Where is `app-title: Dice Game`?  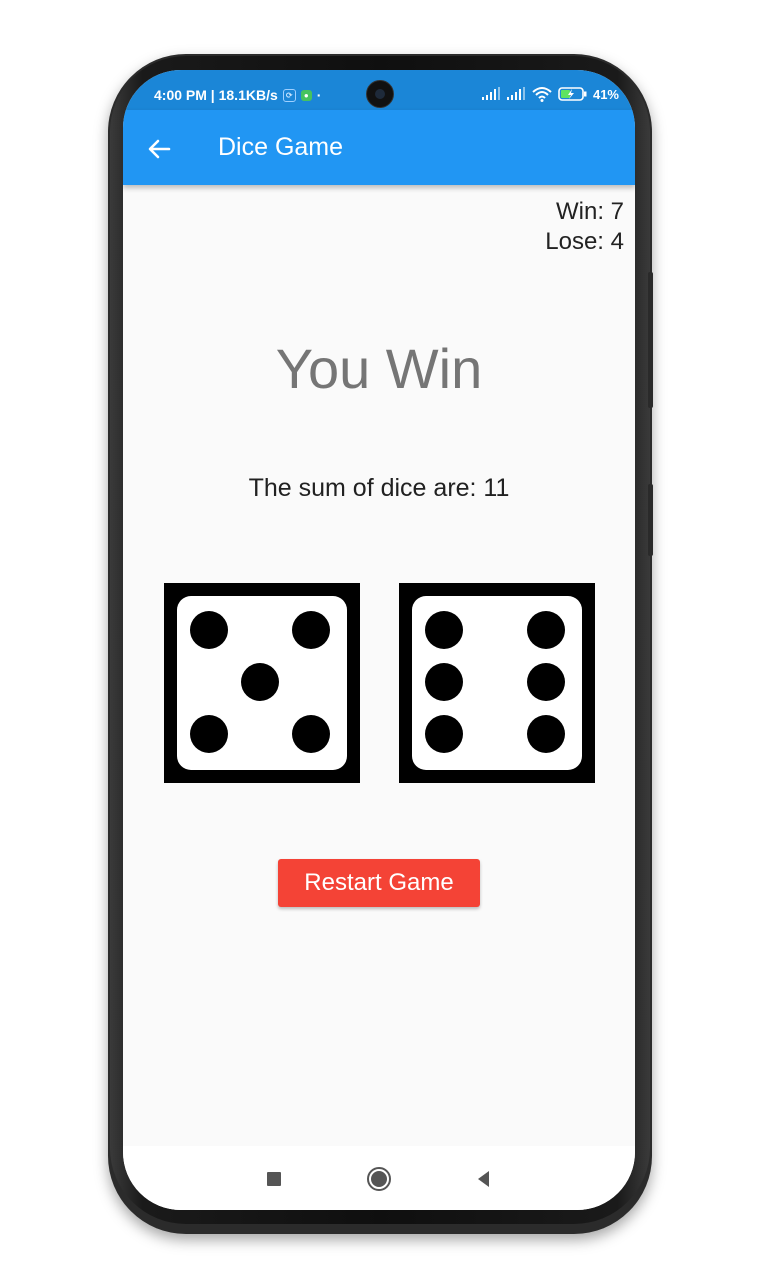
app-title: Dice Game is located at coordinates (281, 147).